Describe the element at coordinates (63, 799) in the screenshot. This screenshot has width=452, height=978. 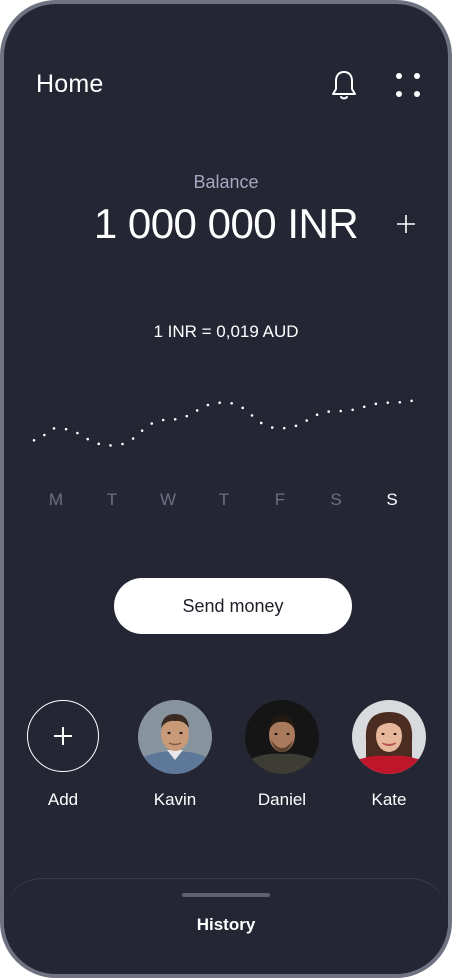
I see `add-label: Add` at that location.